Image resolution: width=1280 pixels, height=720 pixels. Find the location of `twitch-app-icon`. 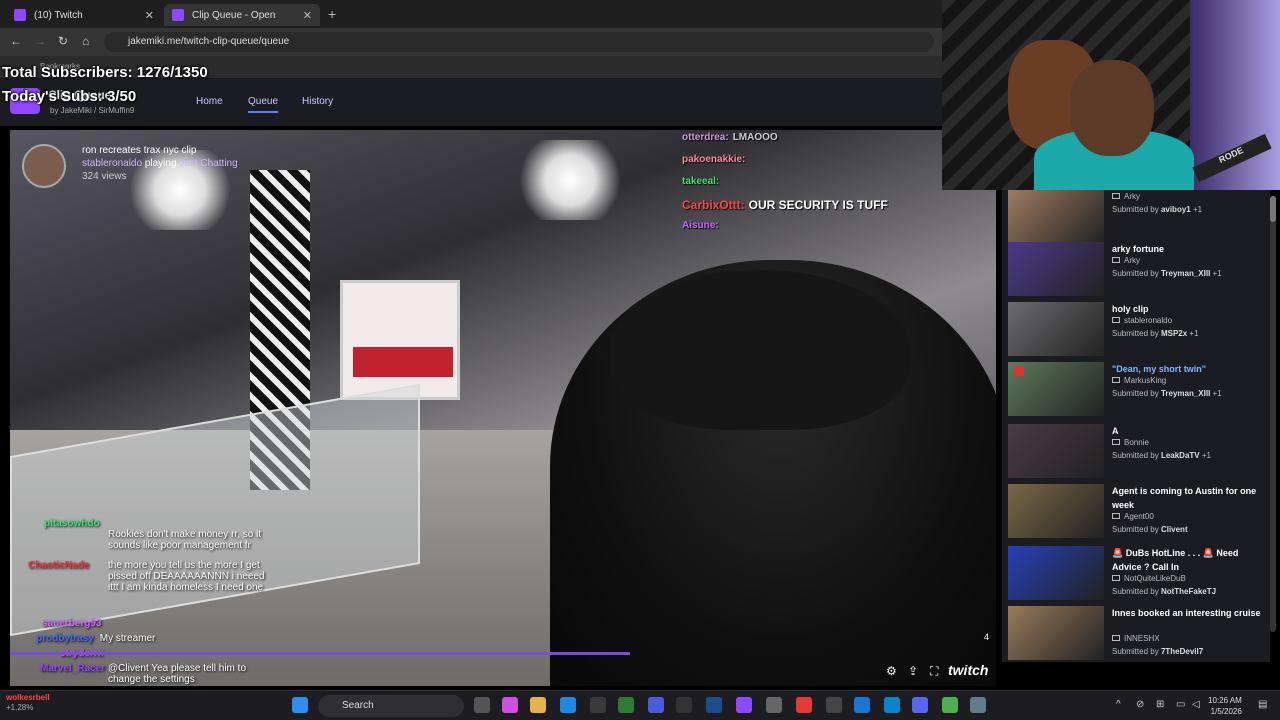

twitch-app-icon is located at coordinates (744, 705).